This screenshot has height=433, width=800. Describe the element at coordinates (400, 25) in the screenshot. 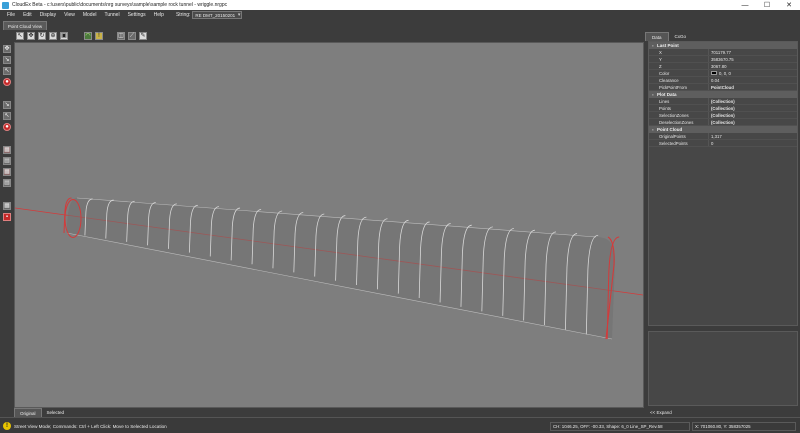

I see `document-tab-row: Point Cloud View` at that location.